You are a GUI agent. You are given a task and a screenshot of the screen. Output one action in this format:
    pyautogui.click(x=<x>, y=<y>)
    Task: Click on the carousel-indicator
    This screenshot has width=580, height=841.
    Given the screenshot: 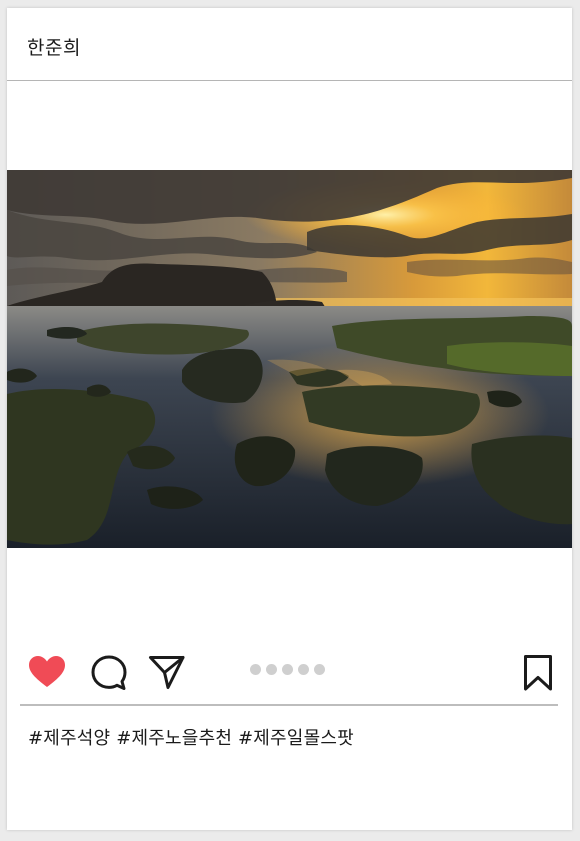 What is the action you would take?
    pyautogui.click(x=287, y=669)
    